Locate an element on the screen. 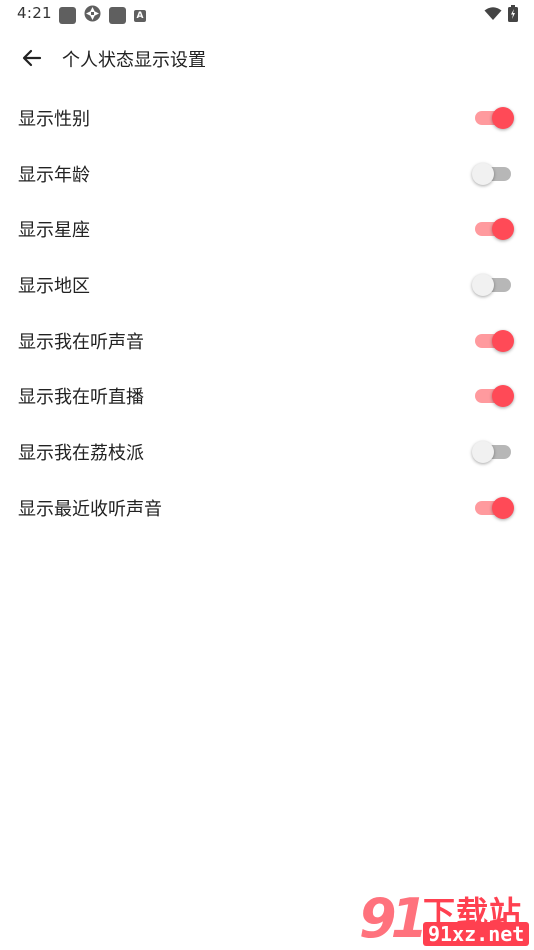  watermark-logo: 91 下载站 91xz.net is located at coordinates (444, 919).